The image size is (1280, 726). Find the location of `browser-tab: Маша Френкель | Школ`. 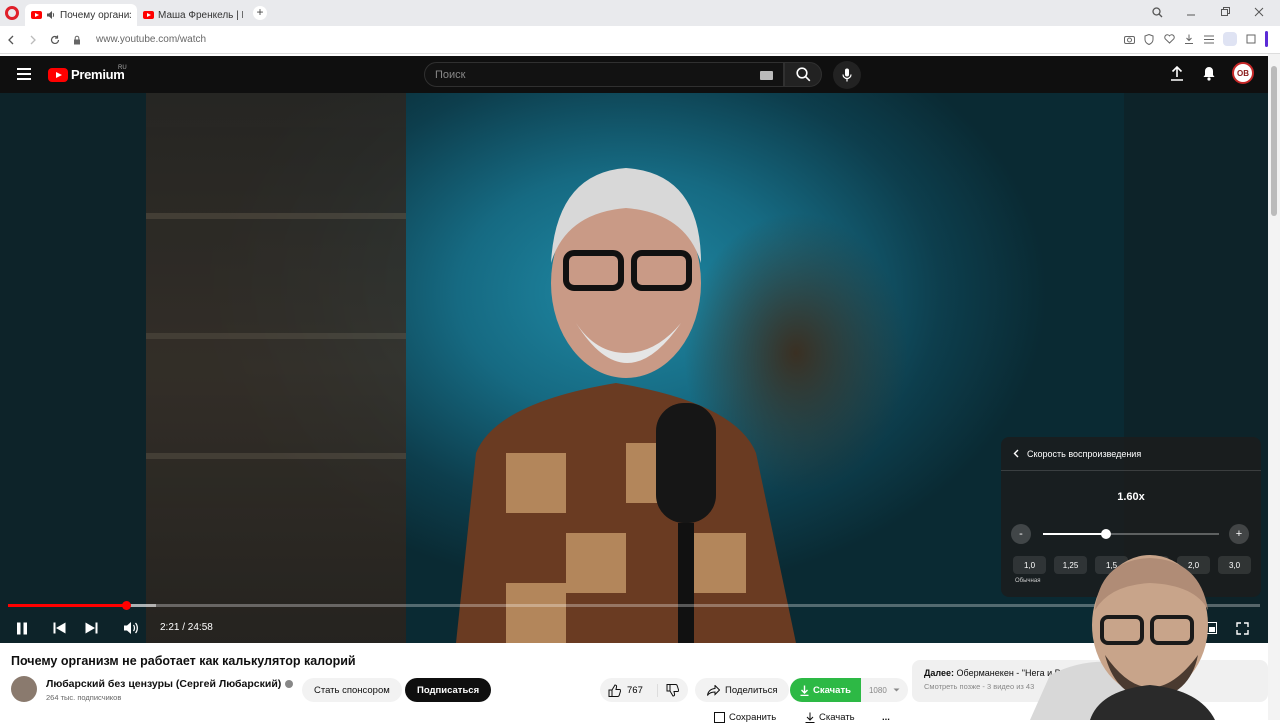

browser-tab: Маша Френкель | Школ is located at coordinates (193, 15).